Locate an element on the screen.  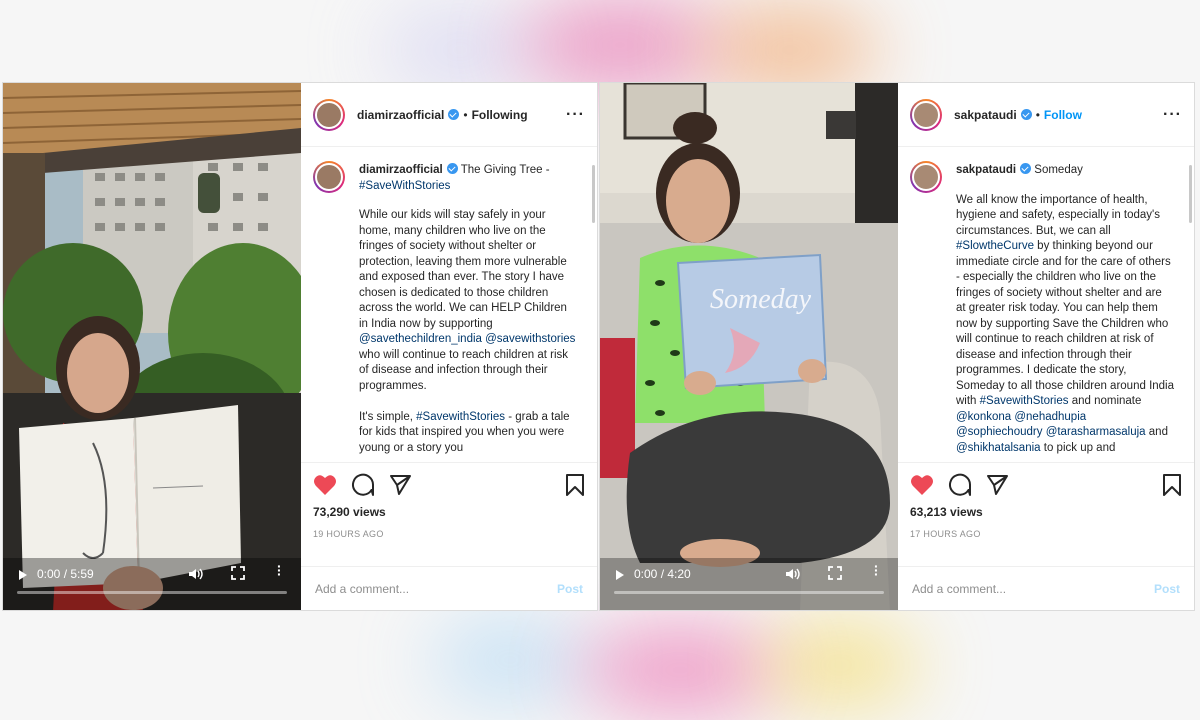
mention-link: @sophiechoudry is located at coordinates (999, 432).